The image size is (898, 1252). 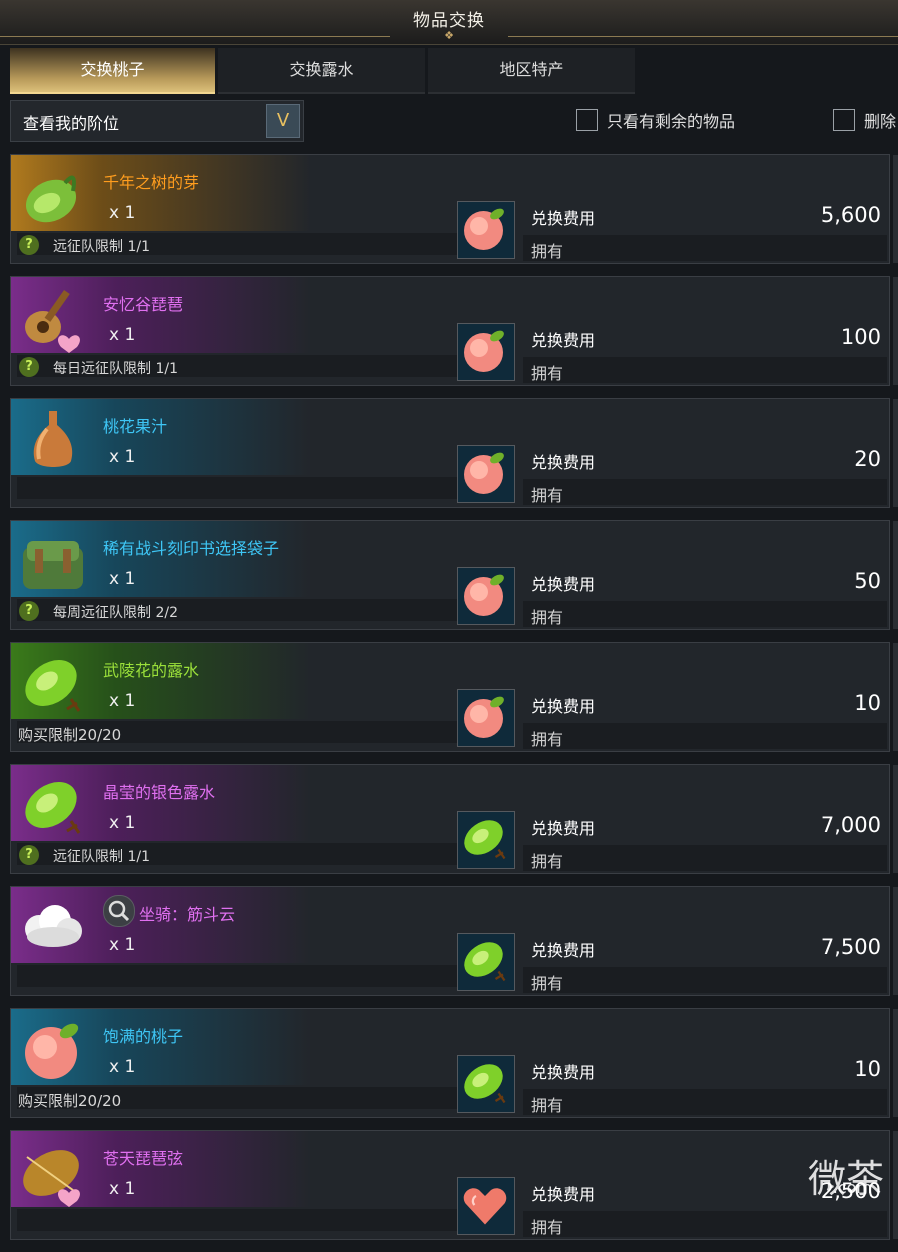 What do you see at coordinates (454, 209) in the screenshot?
I see `exchange-item-row: 千年之树的芽 x 1 ? 远征队限制 1/1 兑换费用 5,600 拥有` at bounding box center [454, 209].